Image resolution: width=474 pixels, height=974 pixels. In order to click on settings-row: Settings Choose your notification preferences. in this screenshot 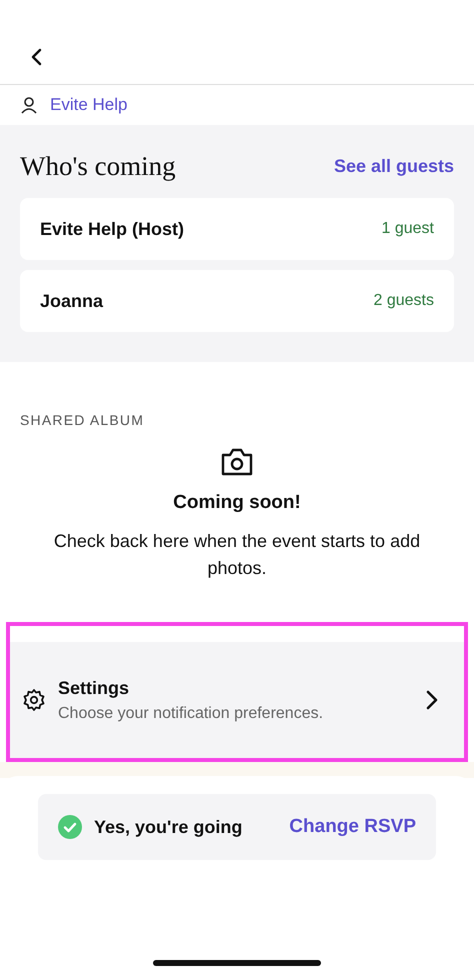, I will do `click(237, 692)`.